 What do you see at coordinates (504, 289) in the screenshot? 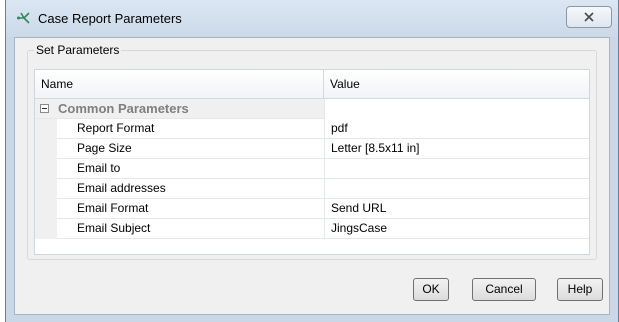
I see `cancel-button: Cancel` at bounding box center [504, 289].